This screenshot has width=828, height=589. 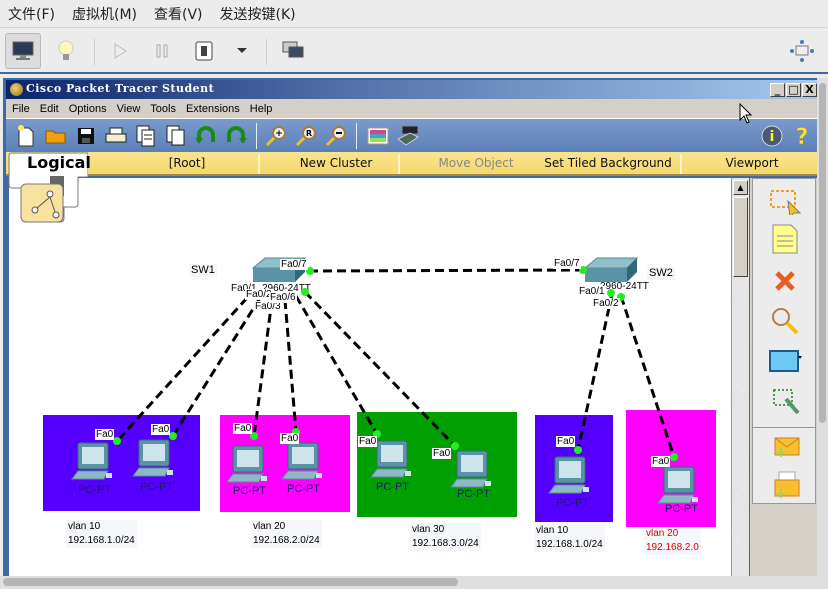 What do you see at coordinates (305, 292) in the screenshot?
I see `link-status-dot` at bounding box center [305, 292].